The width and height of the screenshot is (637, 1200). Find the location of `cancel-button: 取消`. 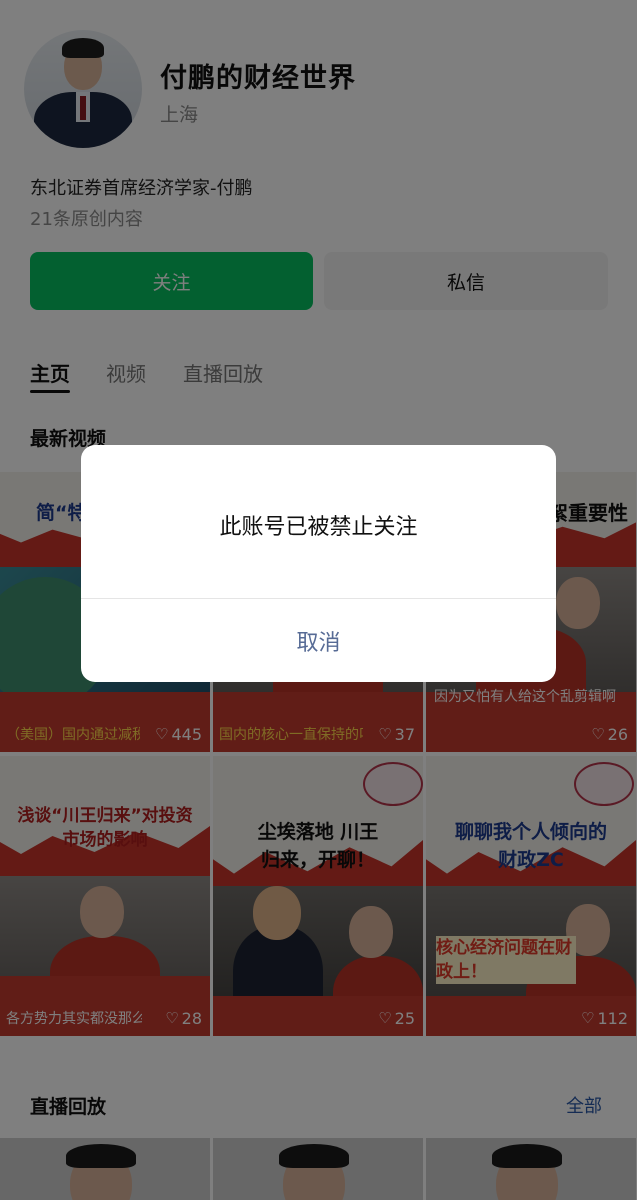

cancel-button: 取消 is located at coordinates (318, 640).